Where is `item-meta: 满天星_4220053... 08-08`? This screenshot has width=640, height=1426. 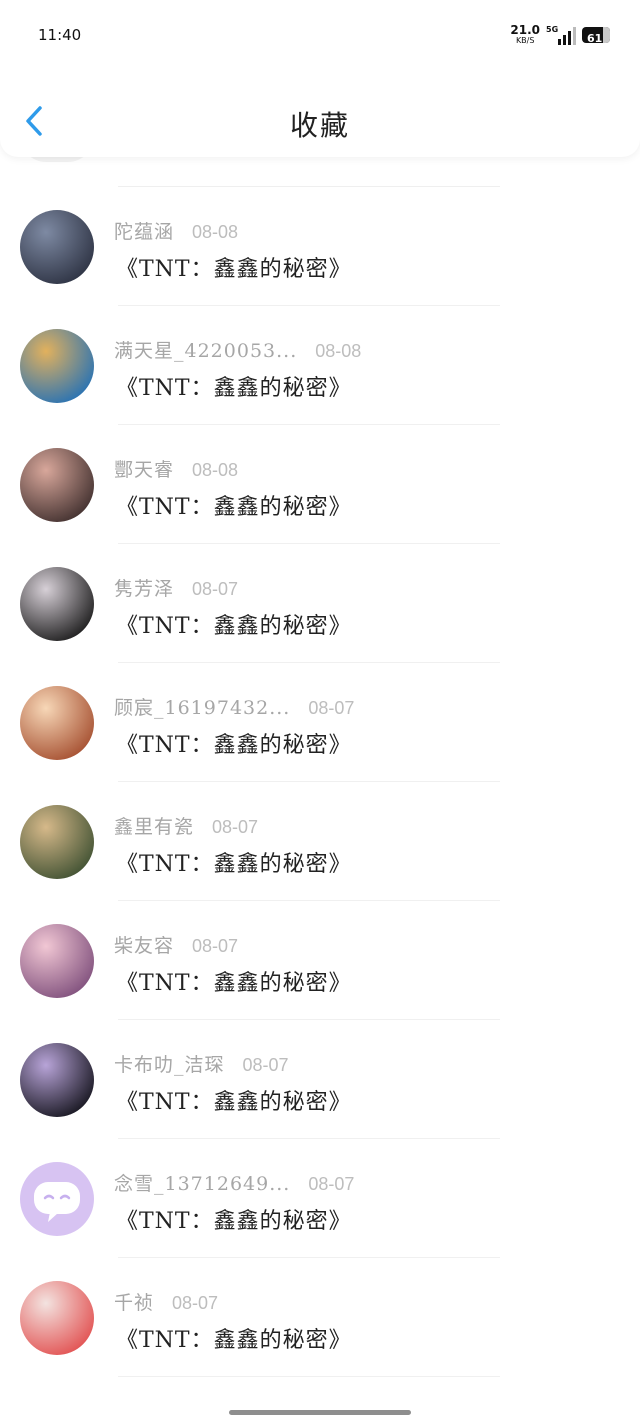
item-meta: 满天星_4220053... 08-08 is located at coordinates (237, 349).